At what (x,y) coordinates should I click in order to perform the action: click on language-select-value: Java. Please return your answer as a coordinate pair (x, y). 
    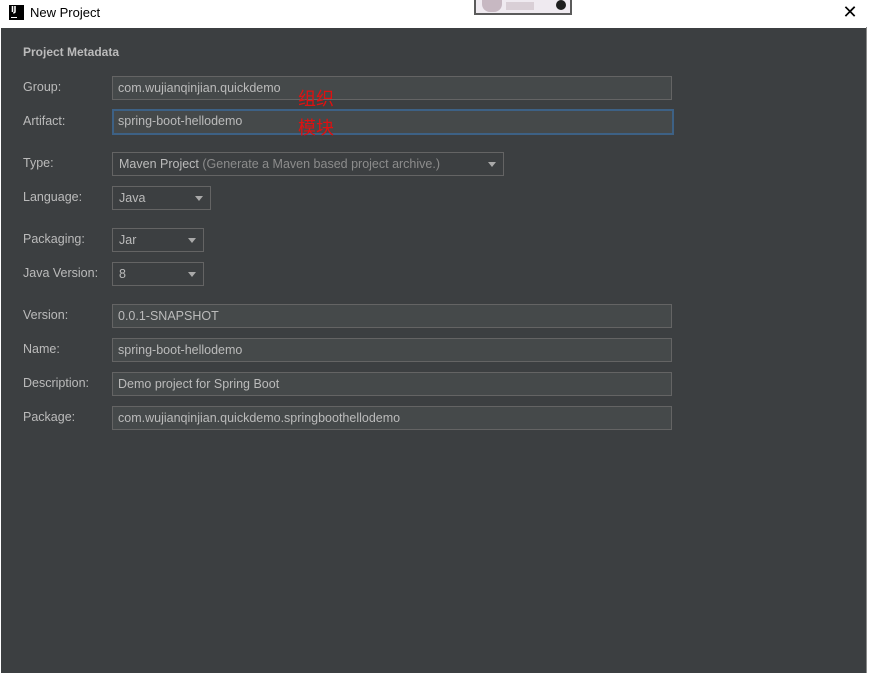
    Looking at the image, I should click on (132, 198).